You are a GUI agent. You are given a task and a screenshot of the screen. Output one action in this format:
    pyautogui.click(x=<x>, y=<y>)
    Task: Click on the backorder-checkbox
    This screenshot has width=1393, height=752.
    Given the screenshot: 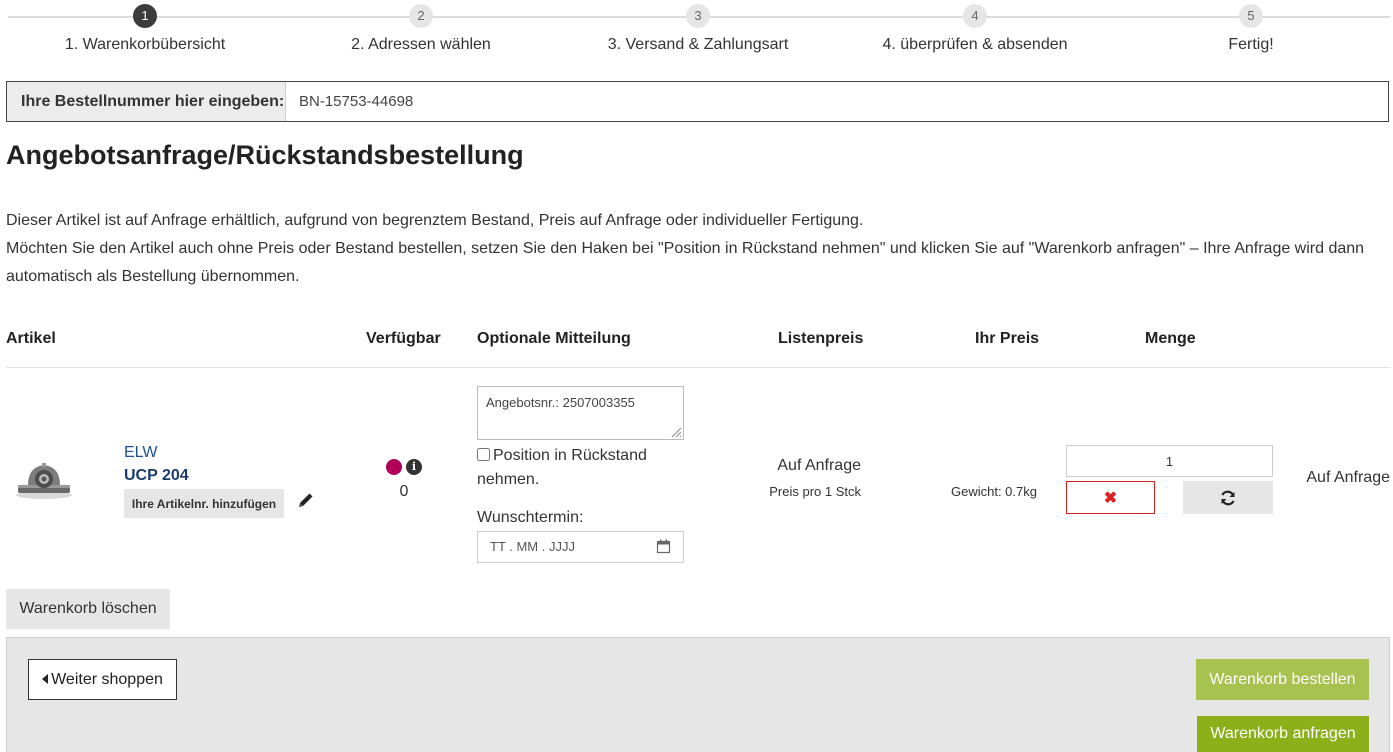 What is the action you would take?
    pyautogui.click(x=483, y=454)
    